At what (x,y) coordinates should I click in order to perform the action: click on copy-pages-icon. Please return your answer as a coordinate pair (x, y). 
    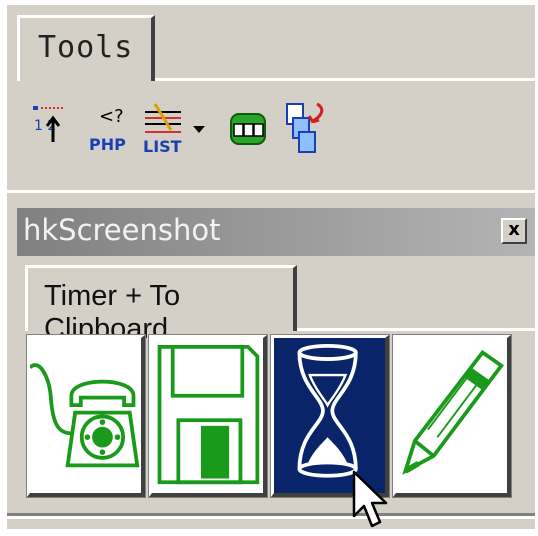
    Looking at the image, I should click on (305, 127).